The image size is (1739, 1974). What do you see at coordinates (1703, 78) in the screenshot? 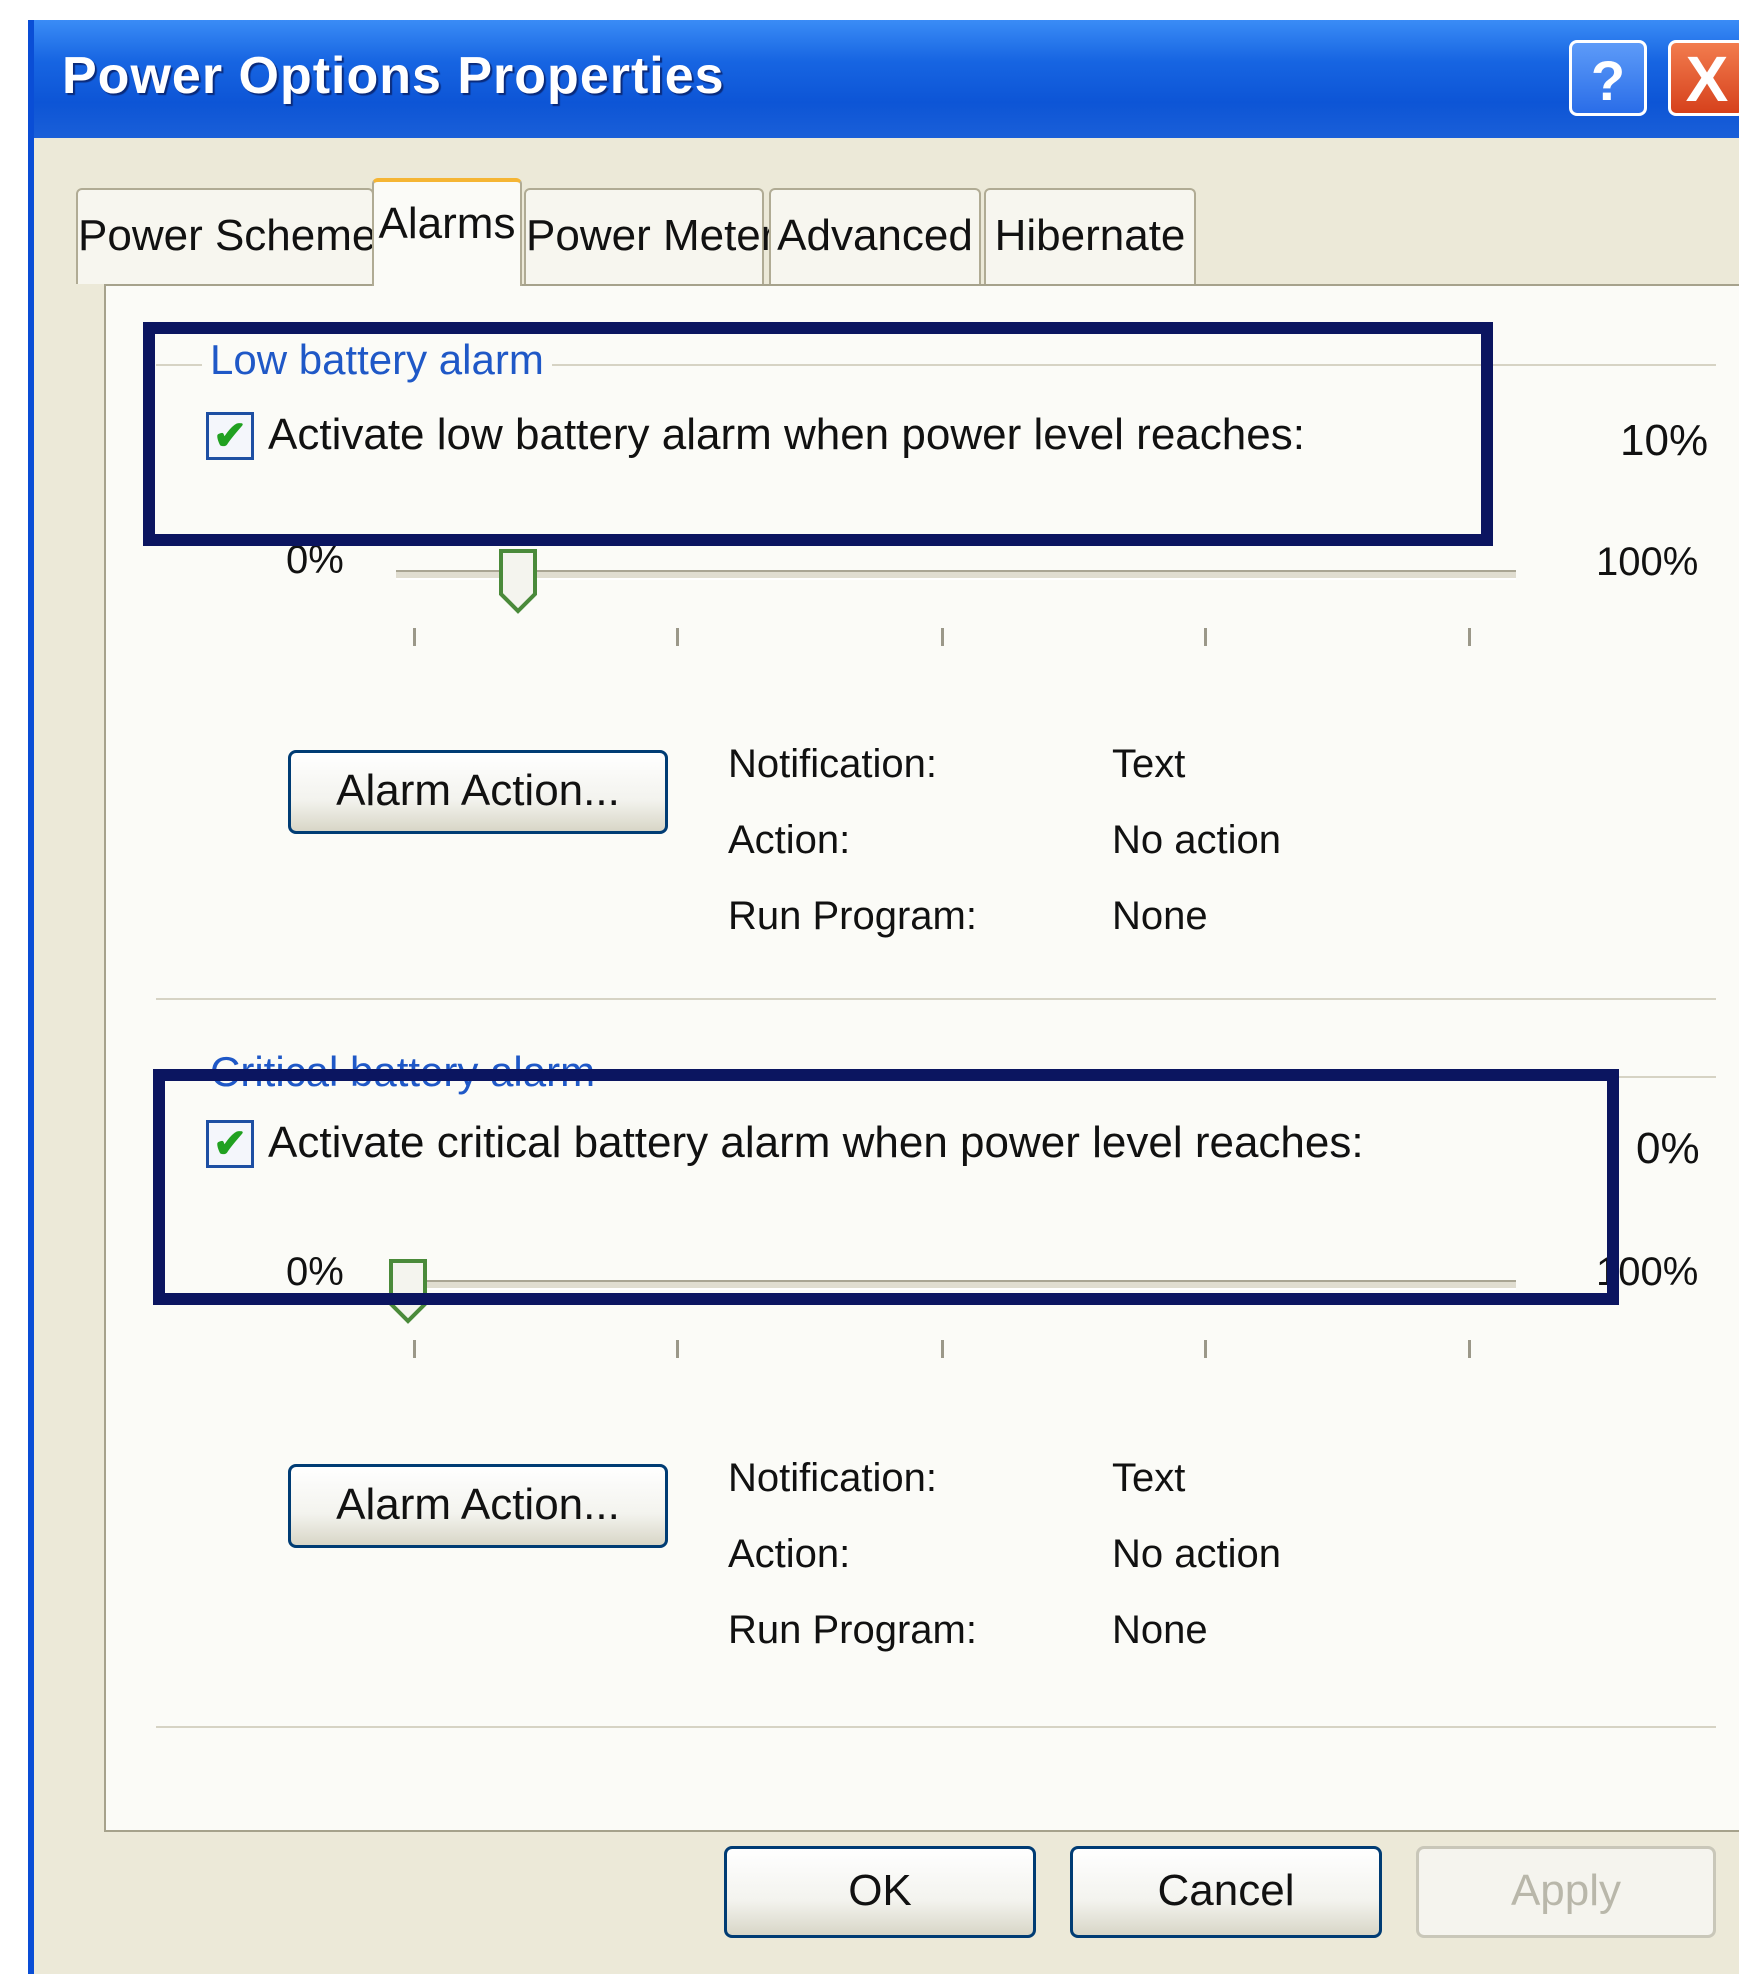
I see `close-button: X` at bounding box center [1703, 78].